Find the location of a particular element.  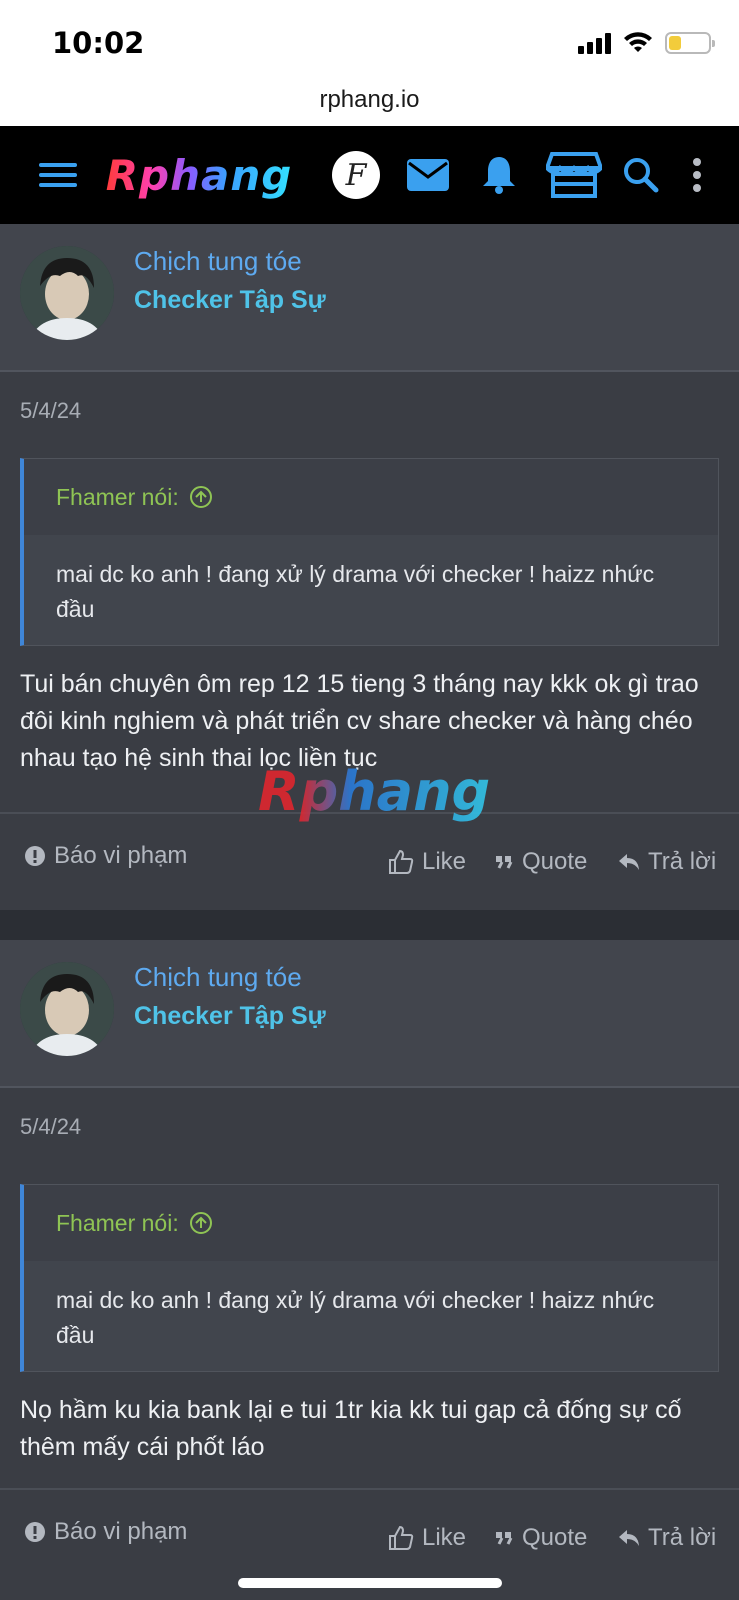

notifications-button is located at coordinates (499, 175).